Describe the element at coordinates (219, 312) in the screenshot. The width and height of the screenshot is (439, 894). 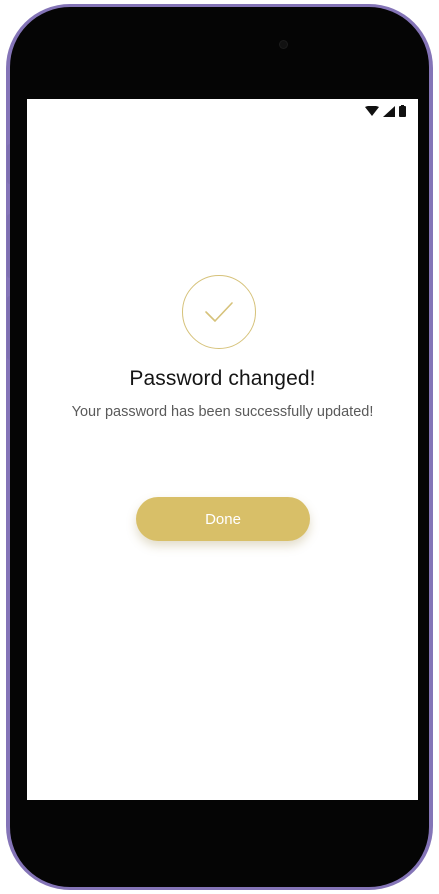
I see `checkmark-circle-icon` at that location.